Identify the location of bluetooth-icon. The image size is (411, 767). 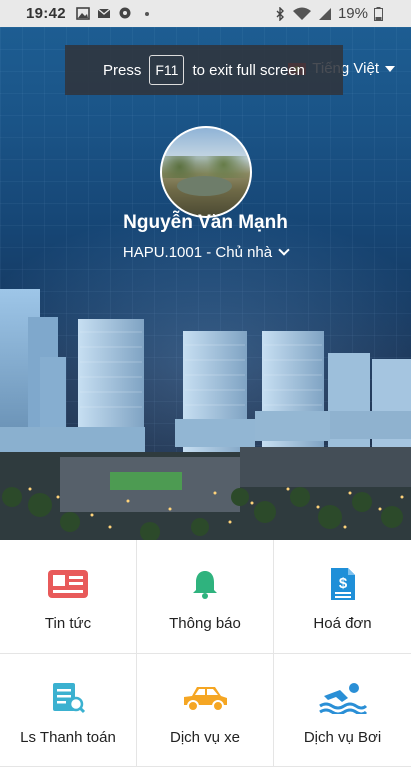
(280, 13).